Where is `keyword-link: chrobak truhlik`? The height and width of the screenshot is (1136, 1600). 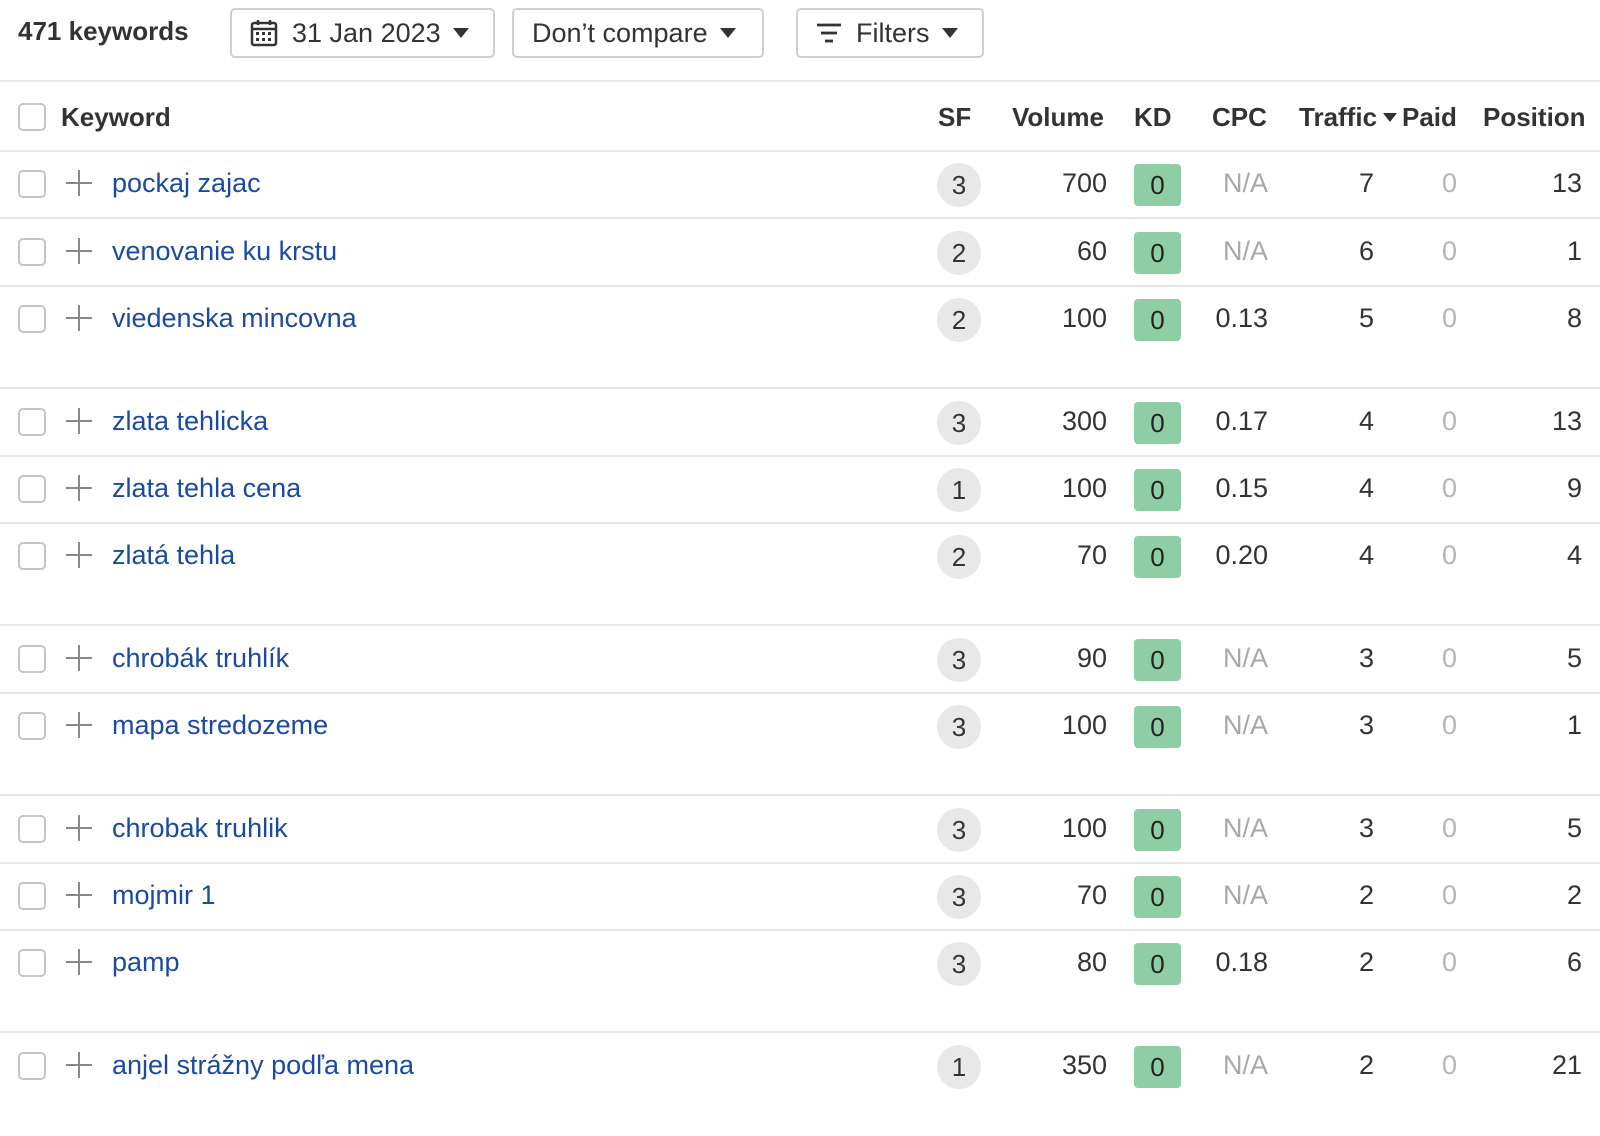 keyword-link: chrobak truhlik is located at coordinates (200, 828).